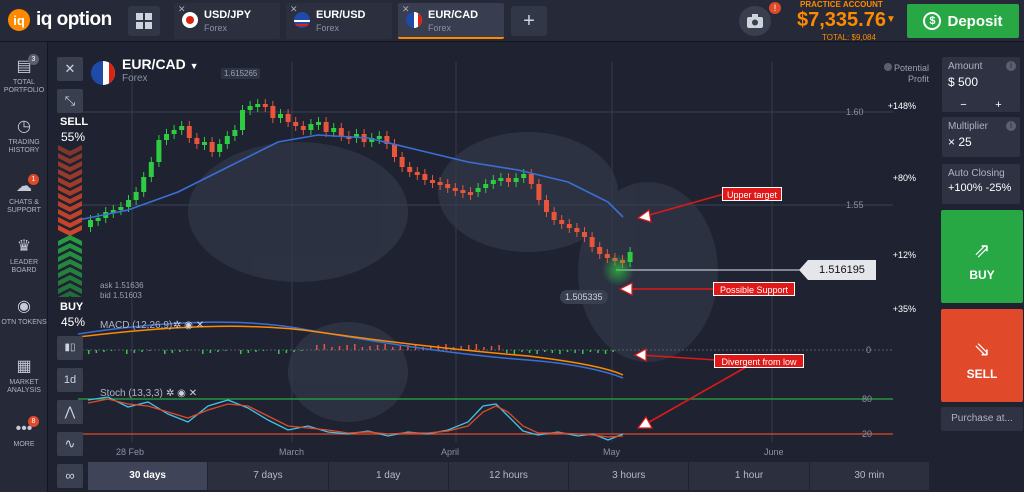 The width and height of the screenshot is (1024, 492). Describe the element at coordinates (981, 105) in the screenshot. I see `amount-stepper: − +` at that location.